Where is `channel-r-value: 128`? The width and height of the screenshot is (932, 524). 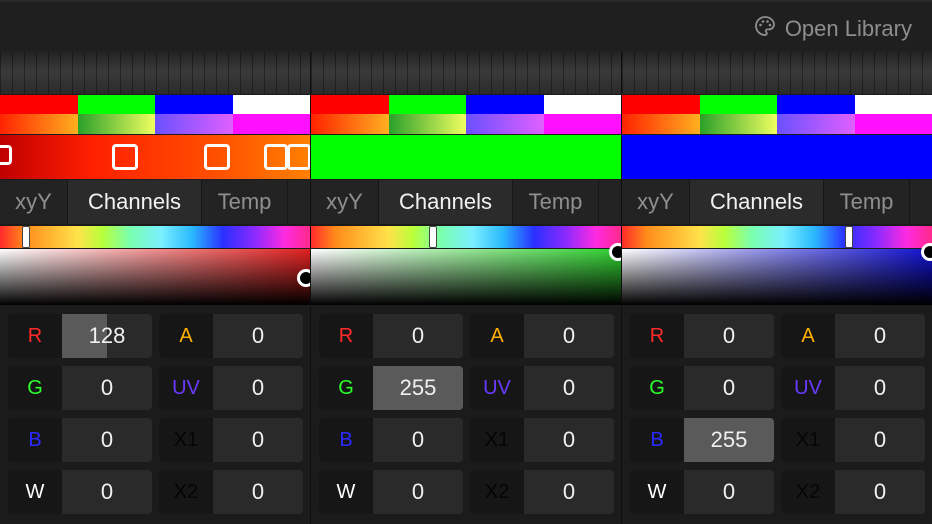
channel-r-value: 128 is located at coordinates (107, 336).